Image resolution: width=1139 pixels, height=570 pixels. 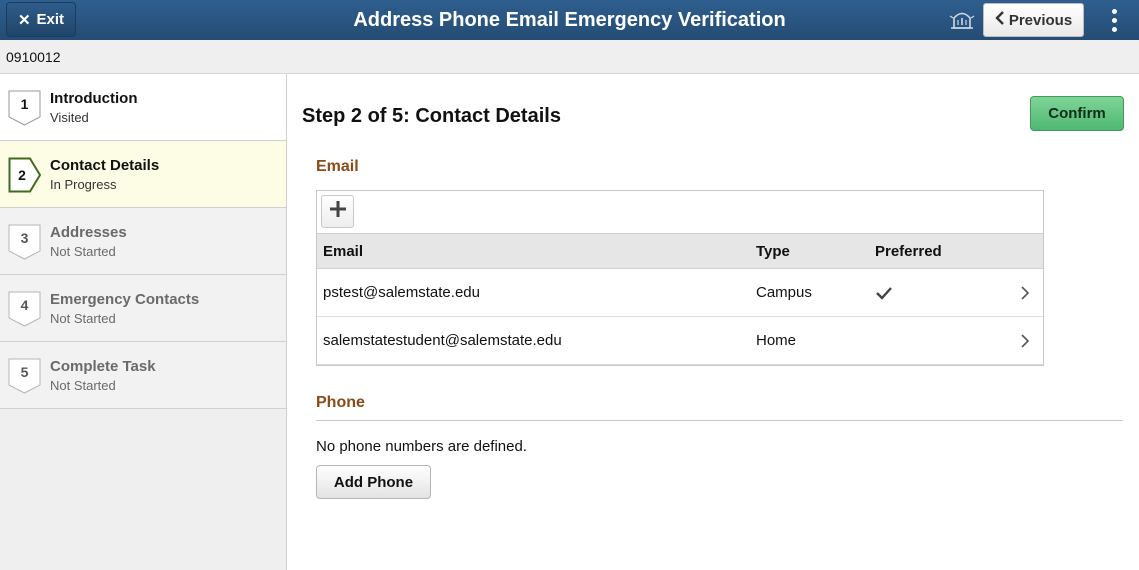 I want to click on previous-button: Previous, so click(x=1033, y=20).